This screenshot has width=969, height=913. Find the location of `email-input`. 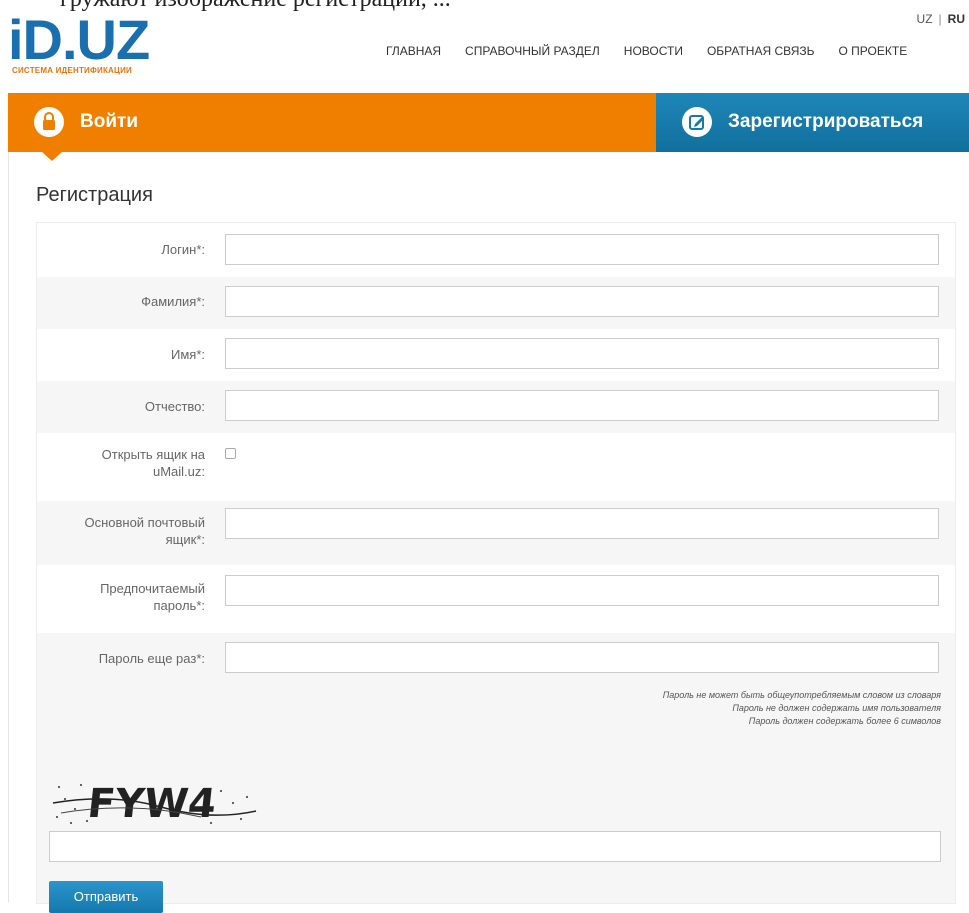

email-input is located at coordinates (582, 523).